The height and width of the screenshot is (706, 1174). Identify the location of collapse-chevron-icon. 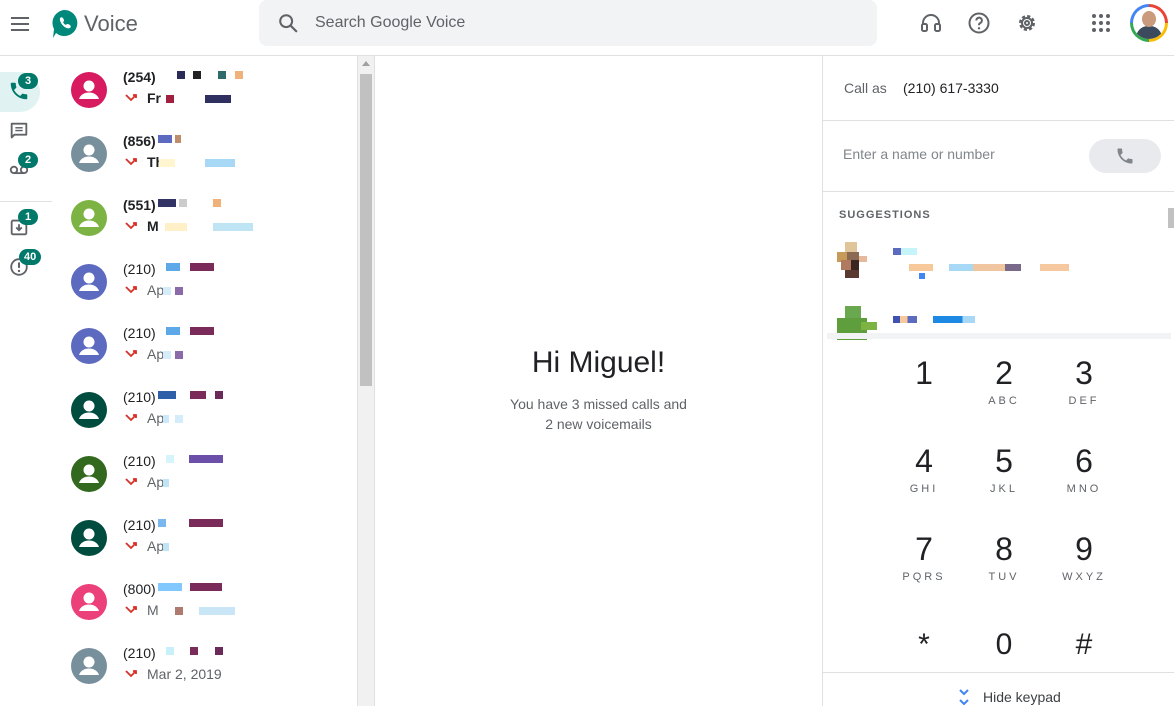
(964, 697).